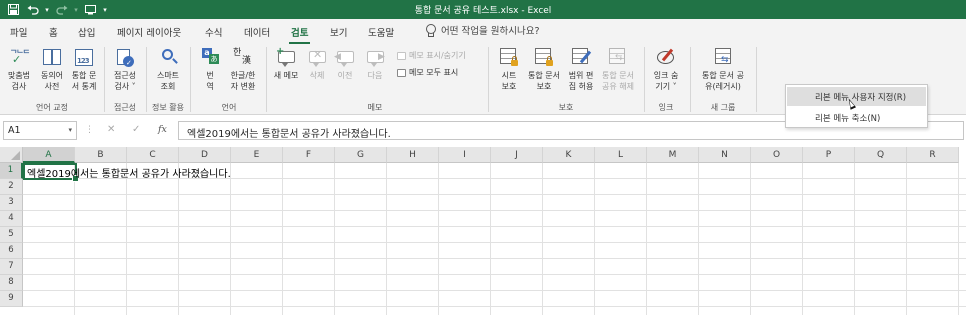  I want to click on unshare-icon: ⇆, so click(618, 58).